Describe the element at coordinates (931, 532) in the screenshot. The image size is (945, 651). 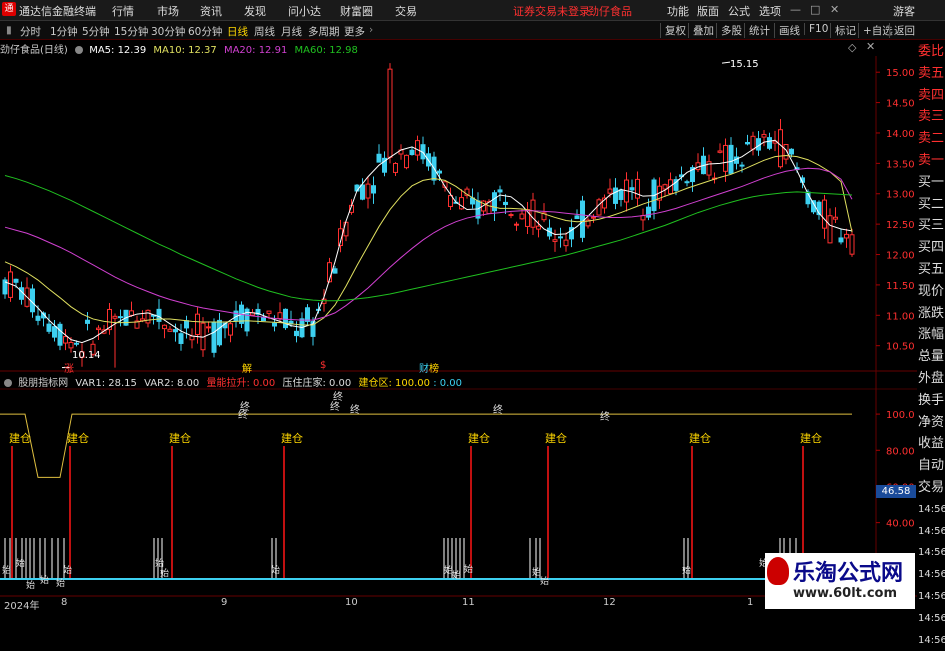
I see `side-item-22: 14:56` at that location.